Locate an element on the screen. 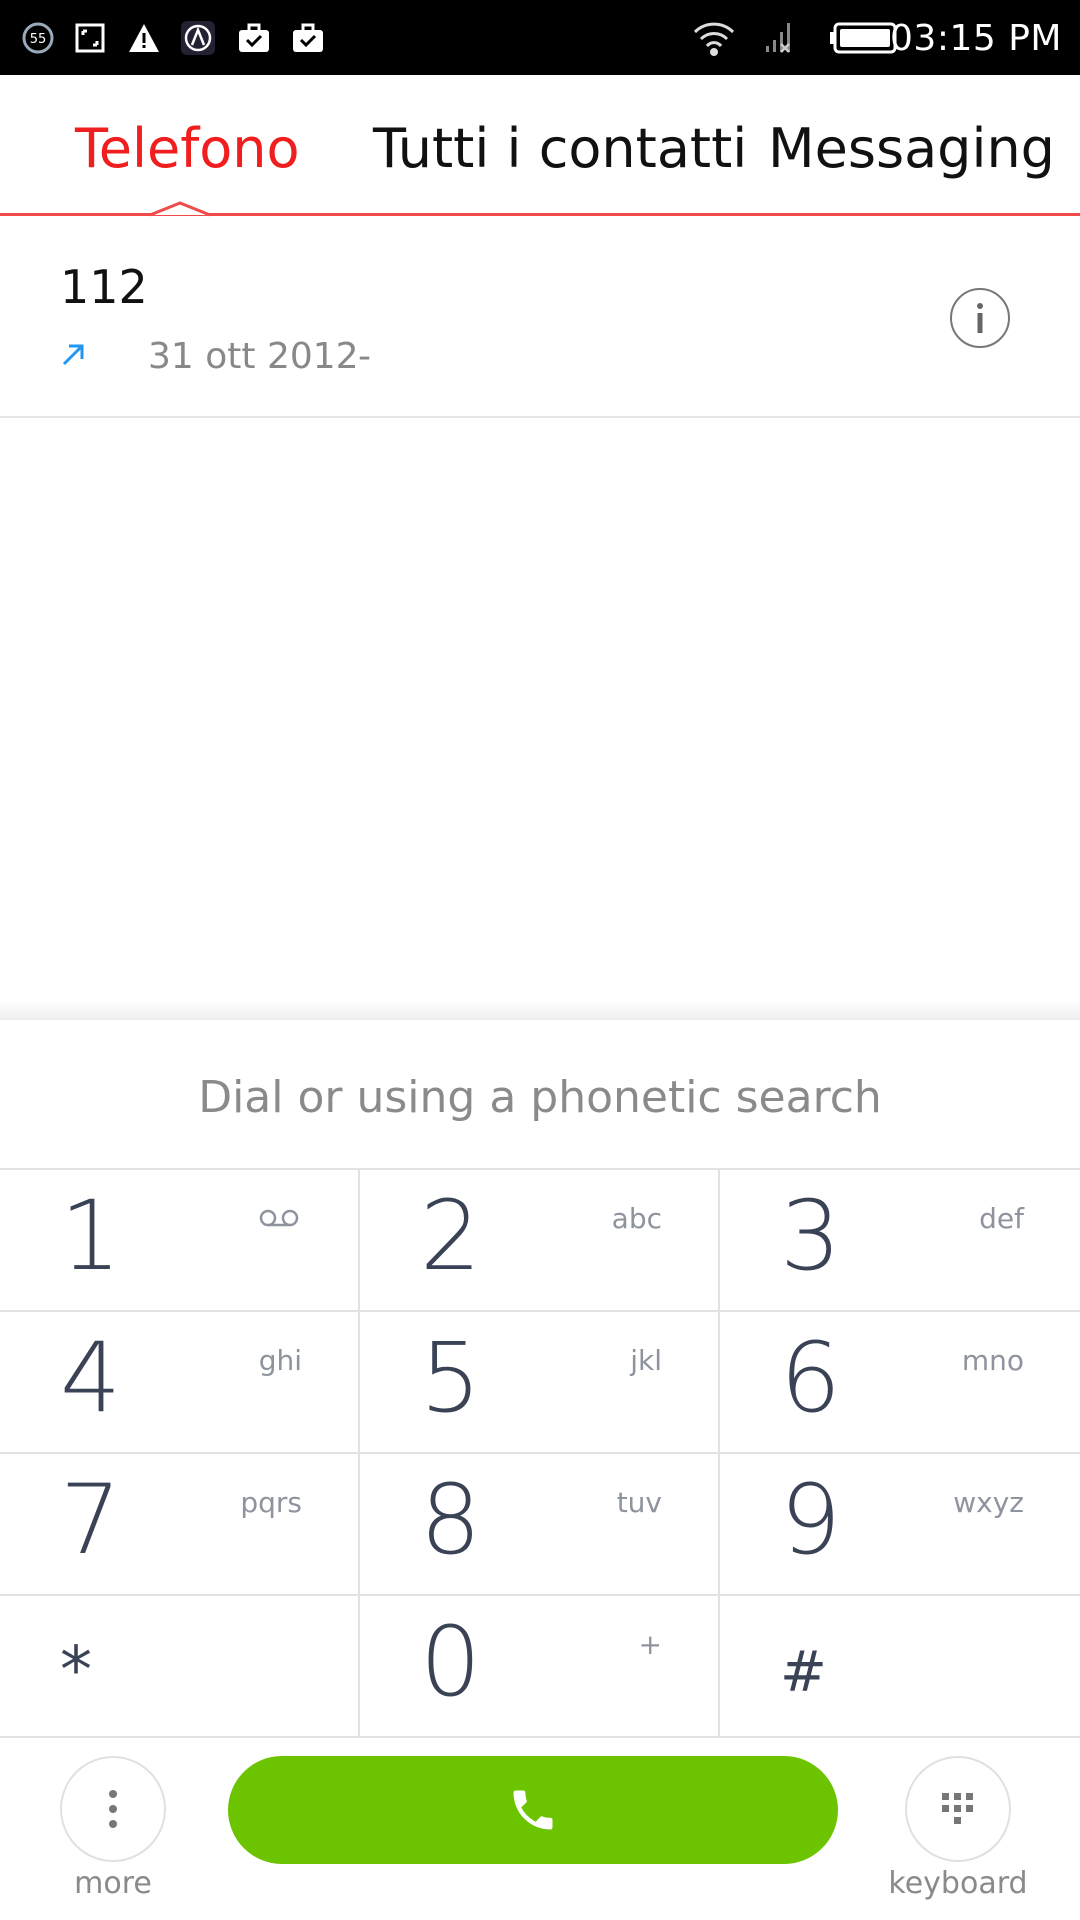 The height and width of the screenshot is (1920, 1080). key-9: 9 wxyz is located at coordinates (900, 1525).